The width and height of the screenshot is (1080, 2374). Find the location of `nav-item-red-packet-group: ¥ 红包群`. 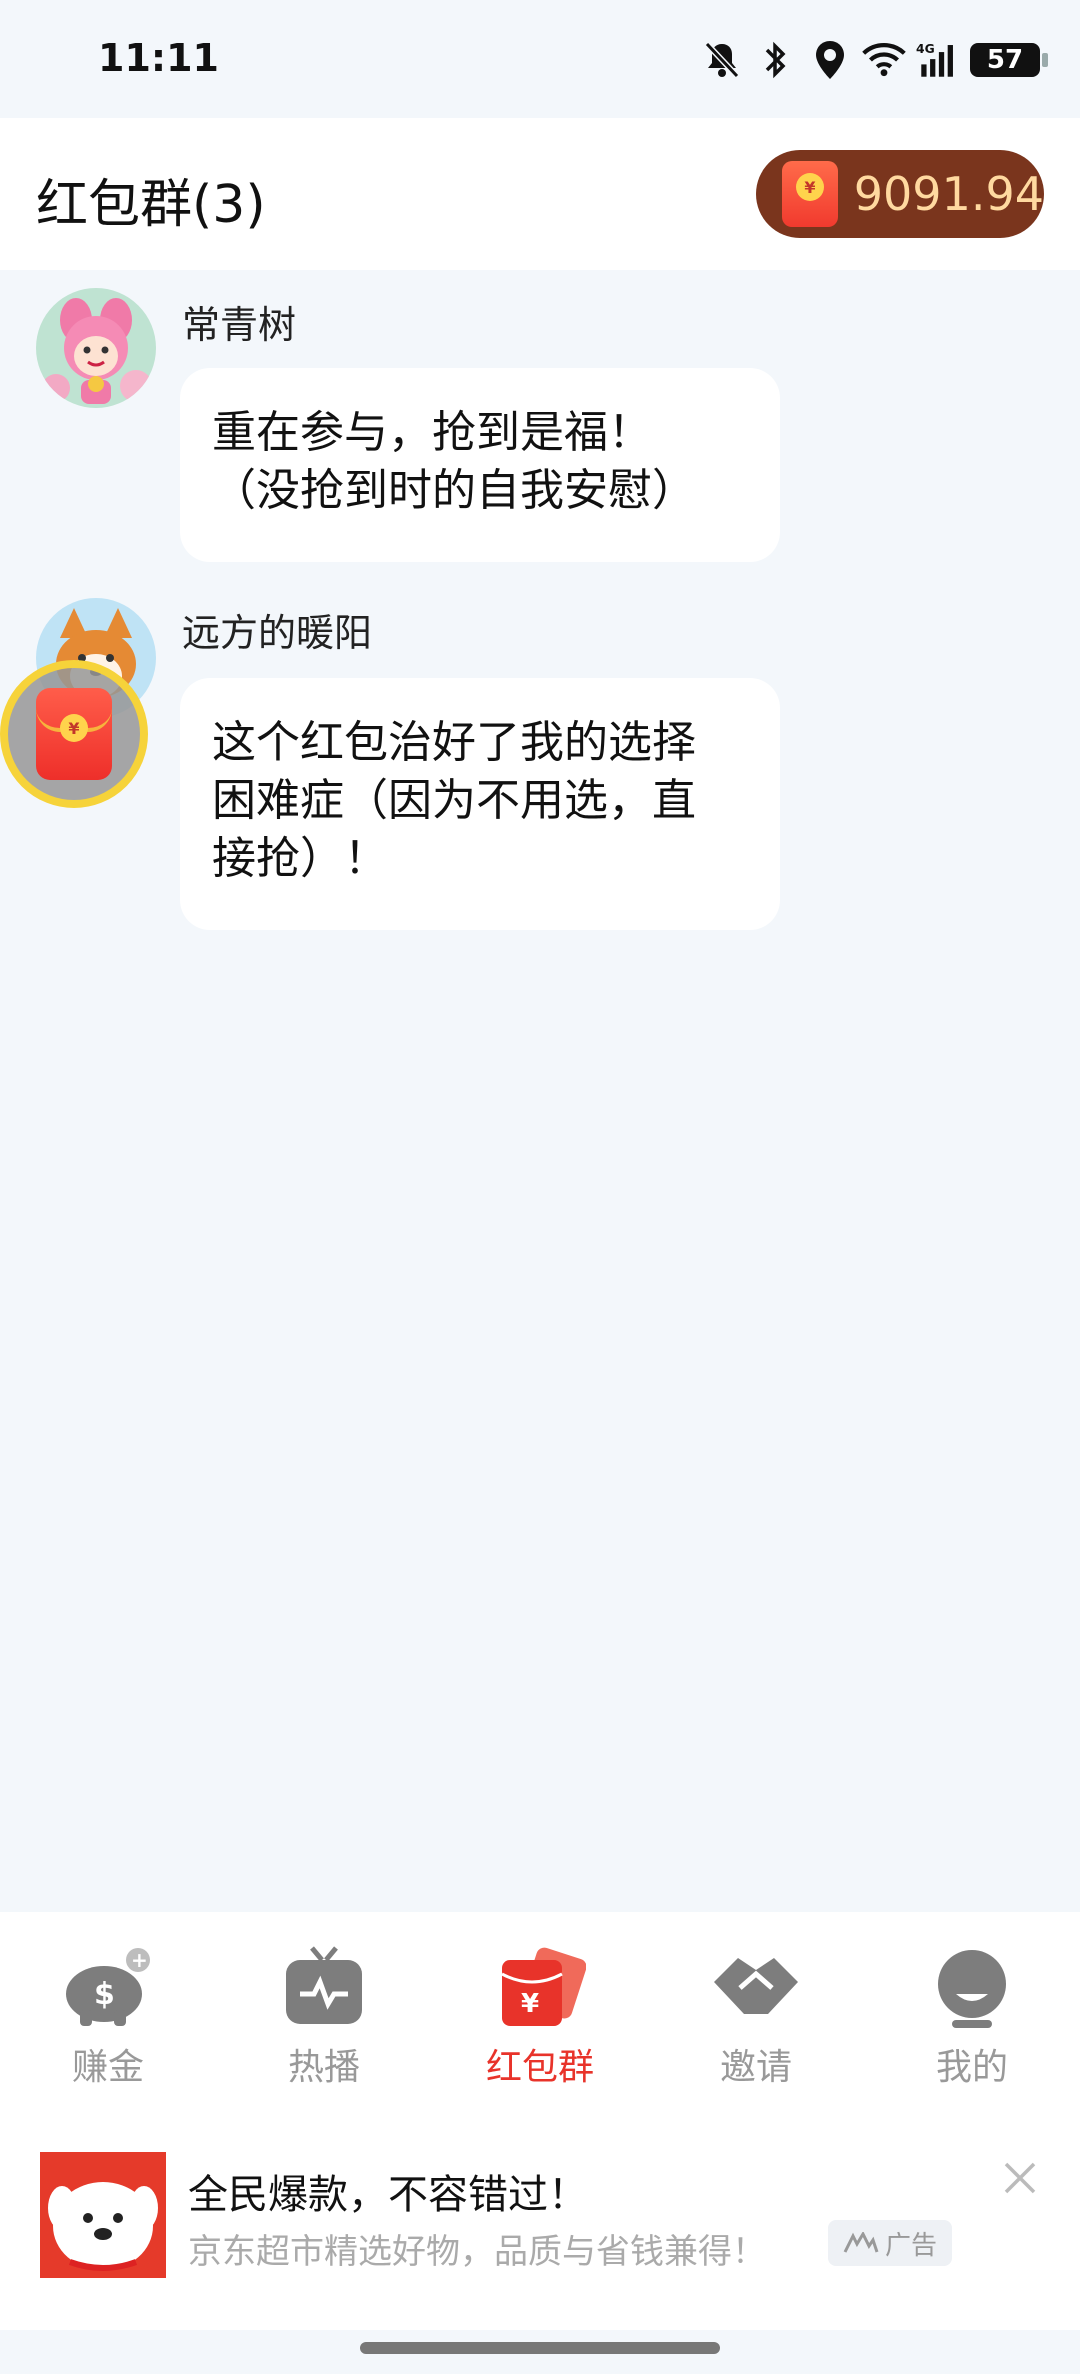

nav-item-red-packet-group: ¥ 红包群 is located at coordinates (540, 2017).